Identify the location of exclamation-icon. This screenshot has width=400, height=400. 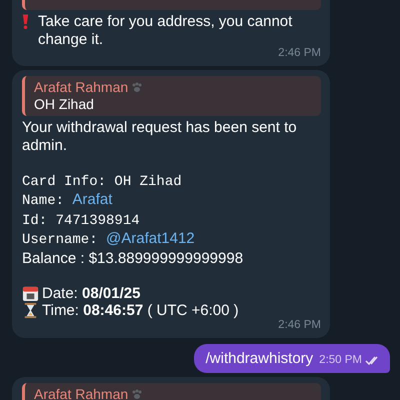
(25, 21).